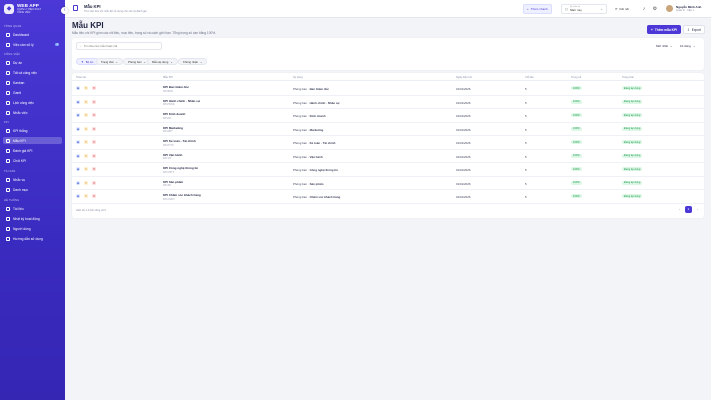  Describe the element at coordinates (669, 8) in the screenshot. I see `avatar` at that location.